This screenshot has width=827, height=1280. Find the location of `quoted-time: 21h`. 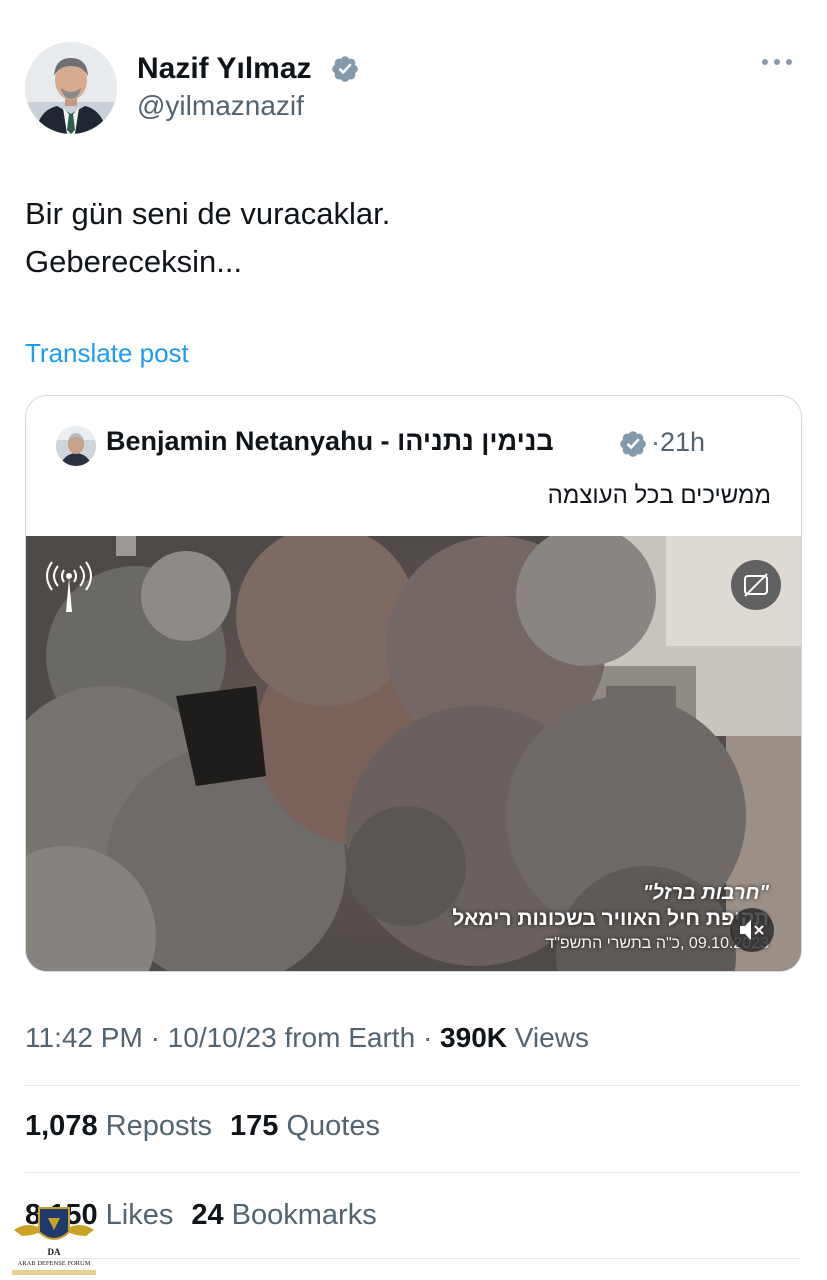

quoted-time: 21h is located at coordinates (683, 442).